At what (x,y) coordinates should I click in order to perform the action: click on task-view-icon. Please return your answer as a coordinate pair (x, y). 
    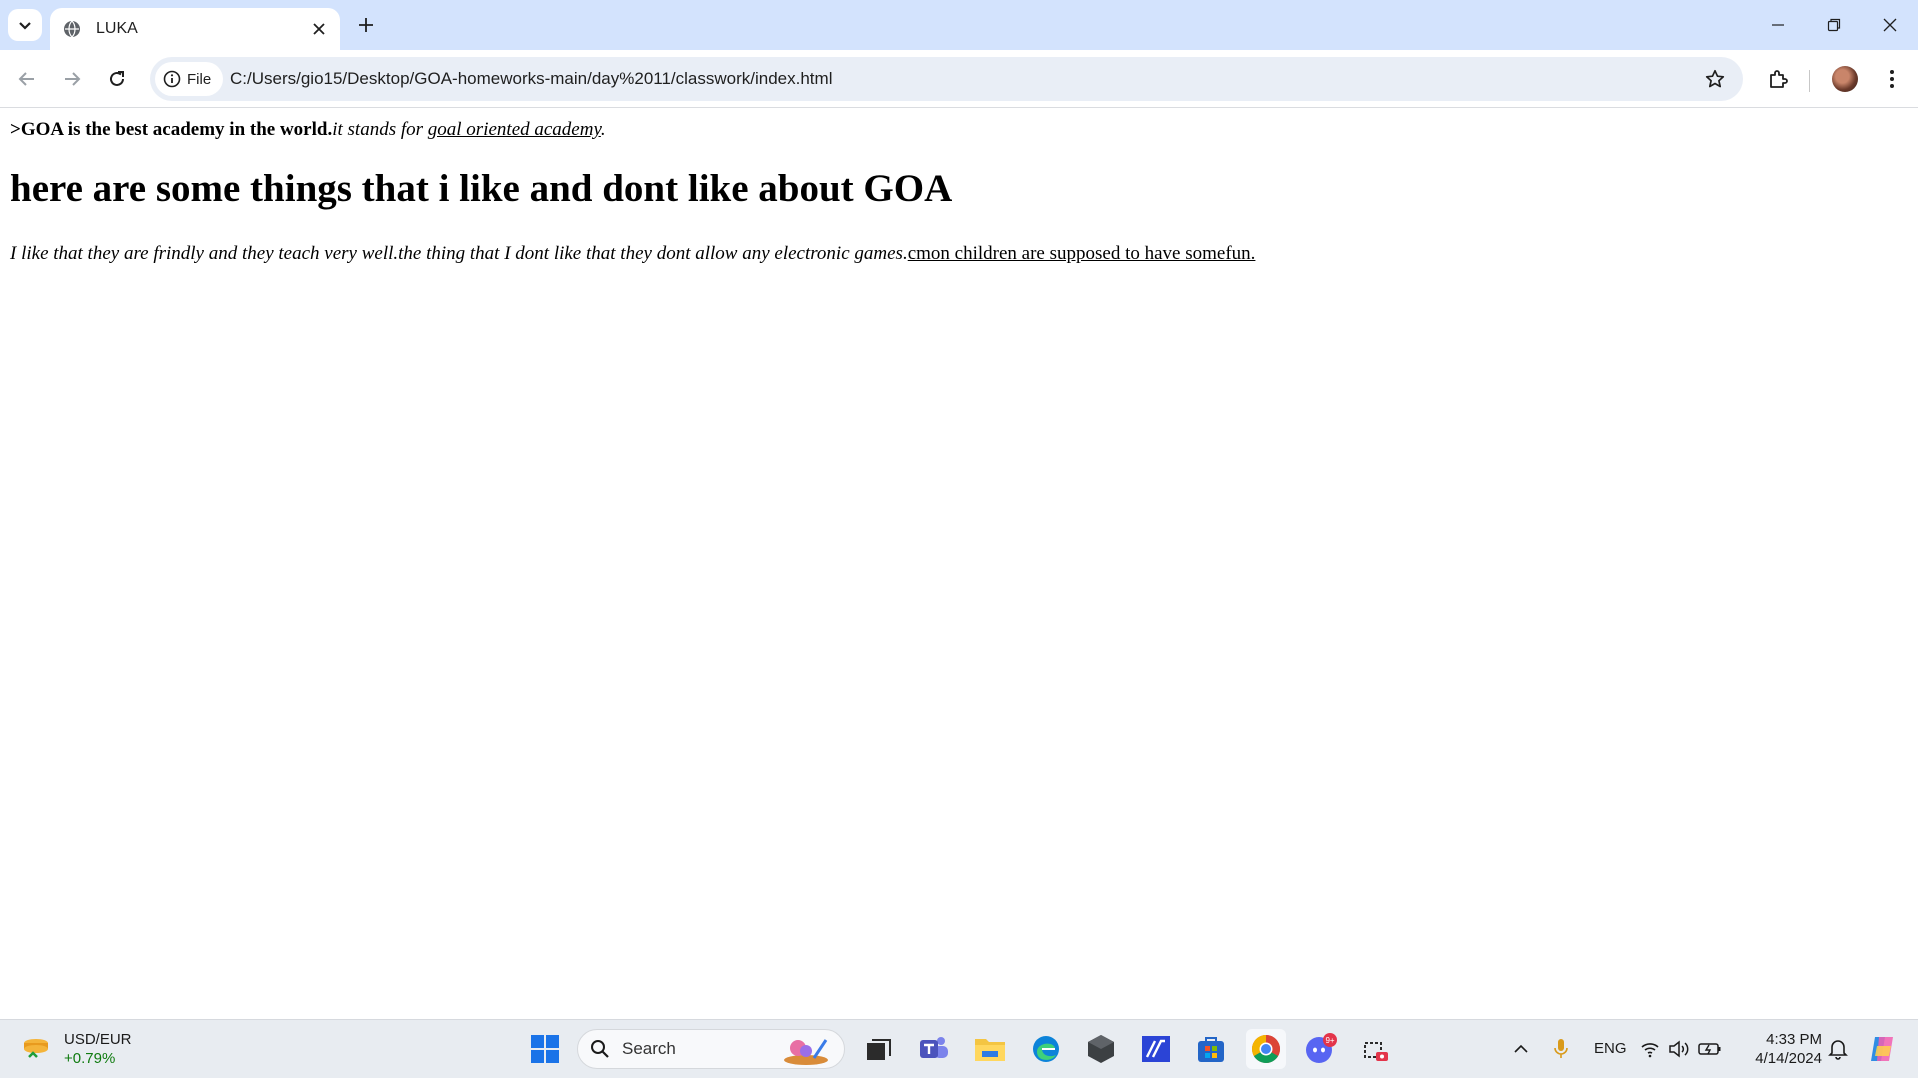
    Looking at the image, I should click on (879, 1049).